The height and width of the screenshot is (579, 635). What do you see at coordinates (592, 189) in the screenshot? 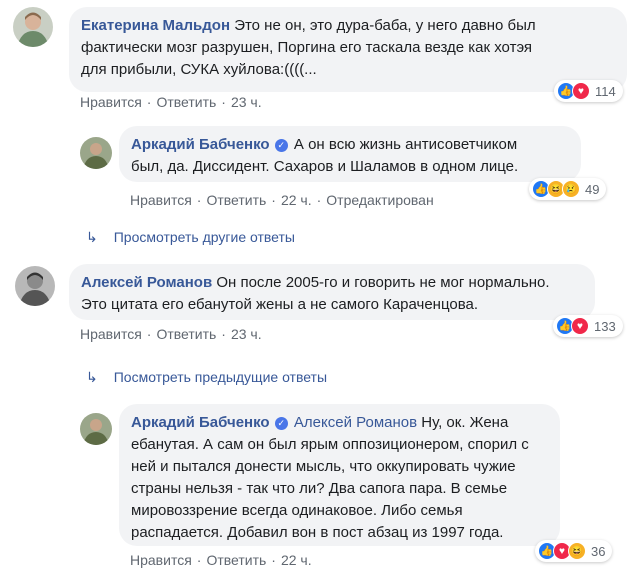
I see `reaction-count: 49` at bounding box center [592, 189].